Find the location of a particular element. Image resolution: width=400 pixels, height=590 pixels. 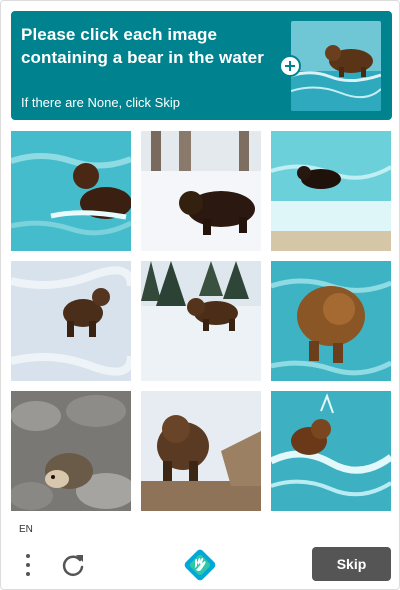

menu-dots-icon is located at coordinates (28, 565).